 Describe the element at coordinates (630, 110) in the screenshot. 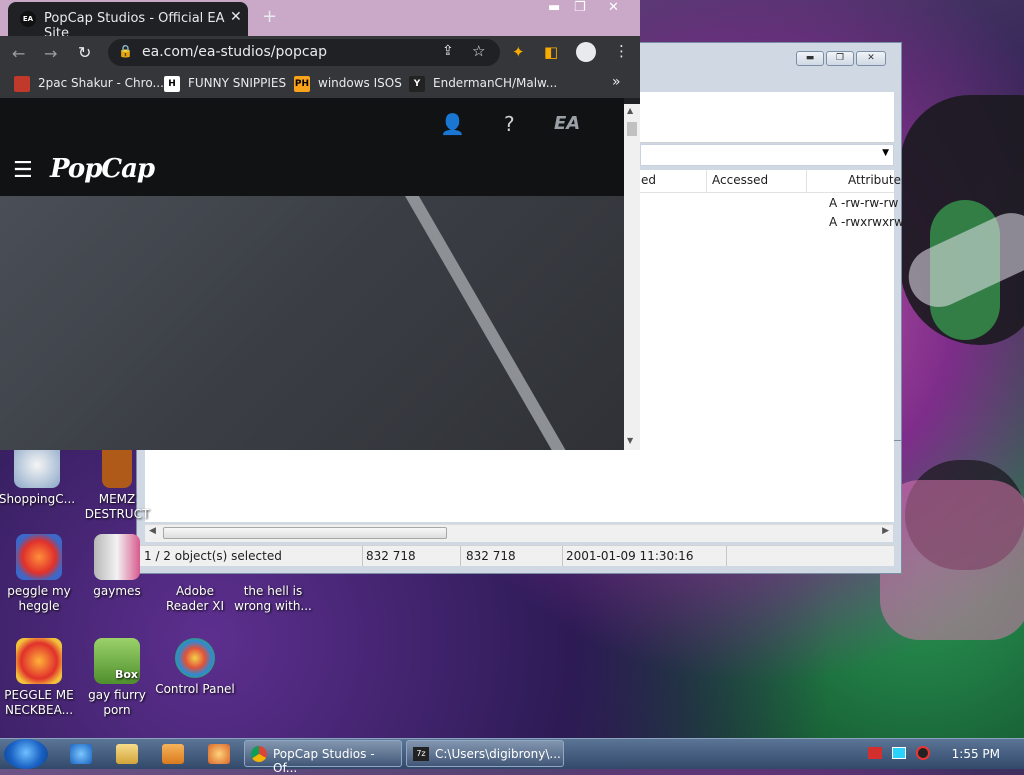

I see `scroll-up-icon: ▲` at that location.